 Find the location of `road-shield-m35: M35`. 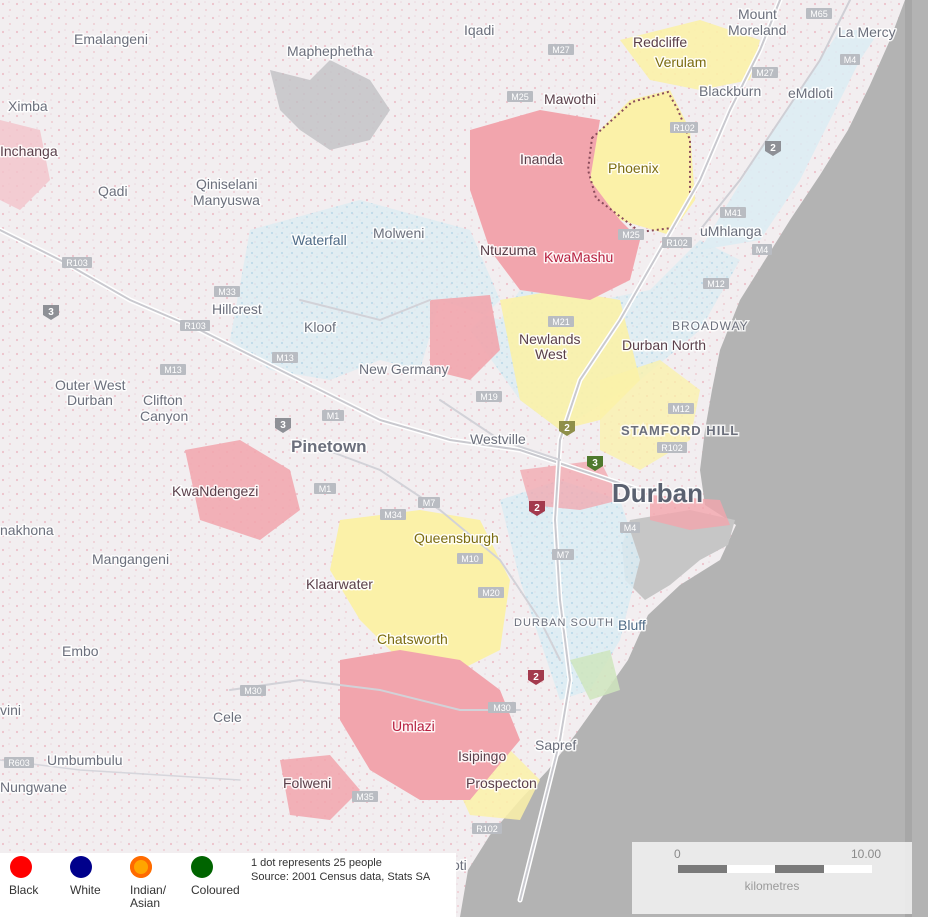

road-shield-m35: M35 is located at coordinates (365, 796).